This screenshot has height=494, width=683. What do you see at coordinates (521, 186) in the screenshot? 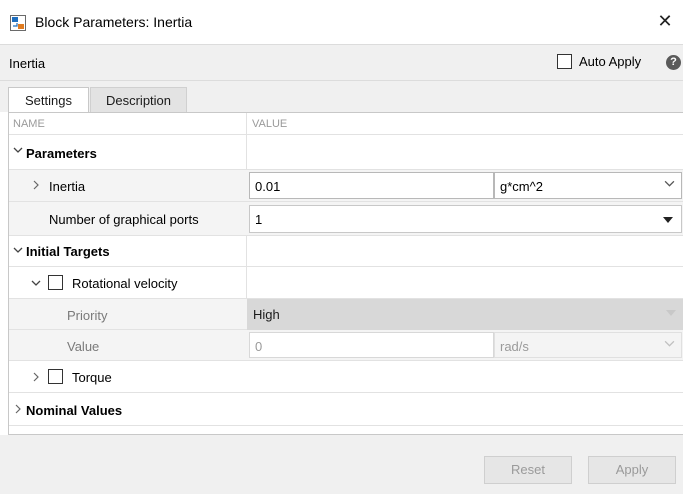
I see `inertia-unit-text: g*cm^2` at bounding box center [521, 186].